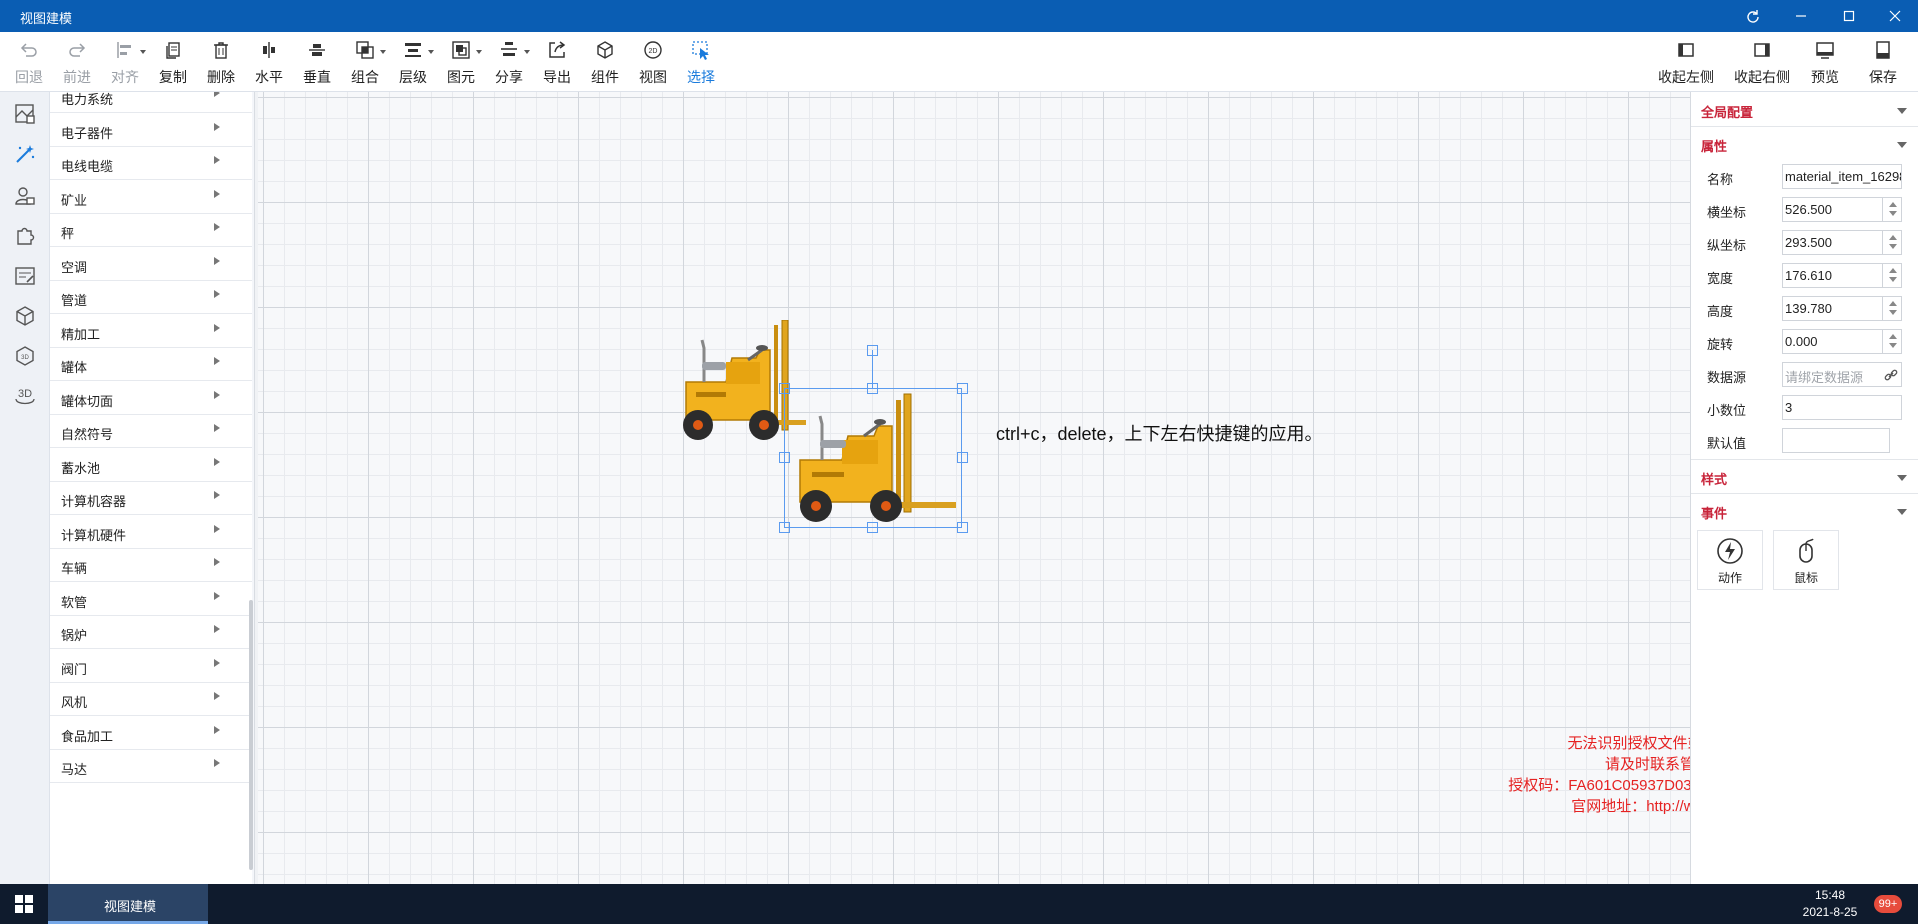 This screenshot has height=924, width=1918. I want to click on align-button: 对齐, so click(125, 62).